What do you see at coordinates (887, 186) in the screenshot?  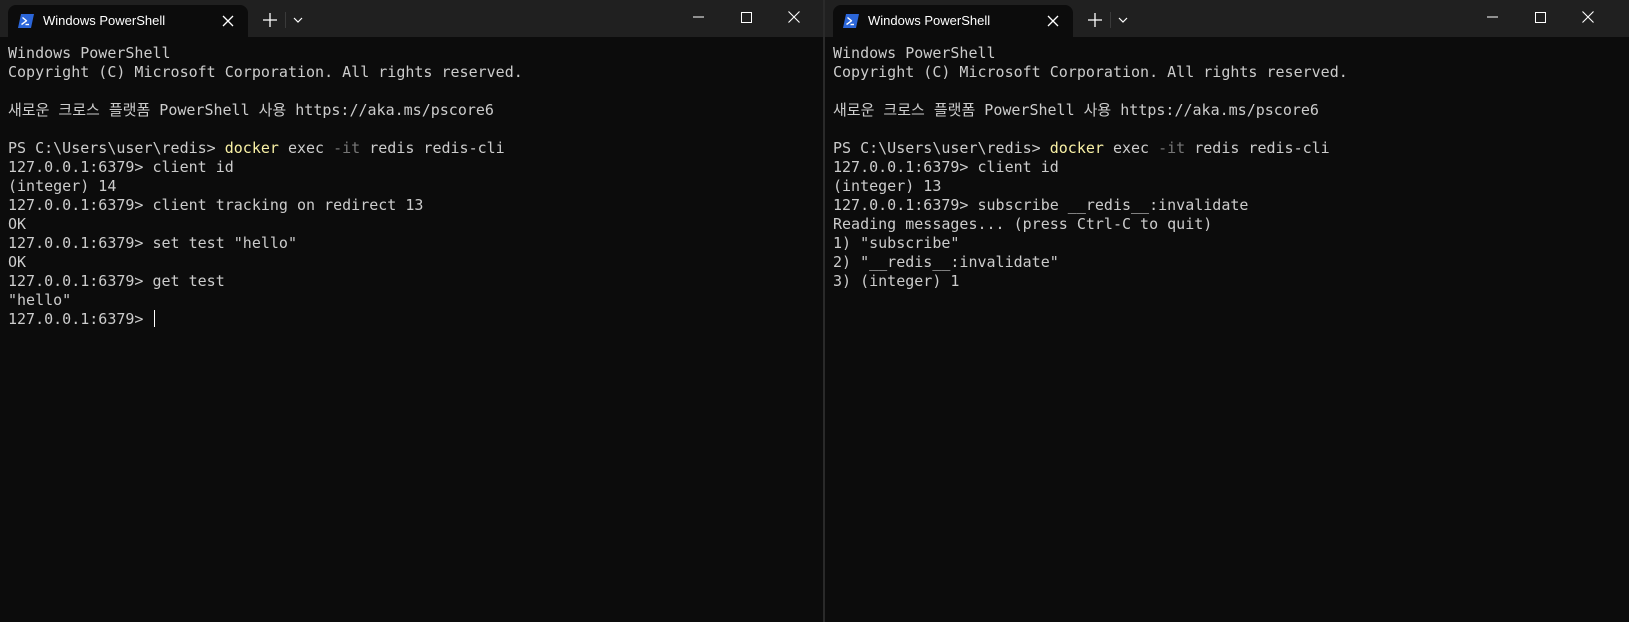 I see `line-text: (integer) 13` at bounding box center [887, 186].